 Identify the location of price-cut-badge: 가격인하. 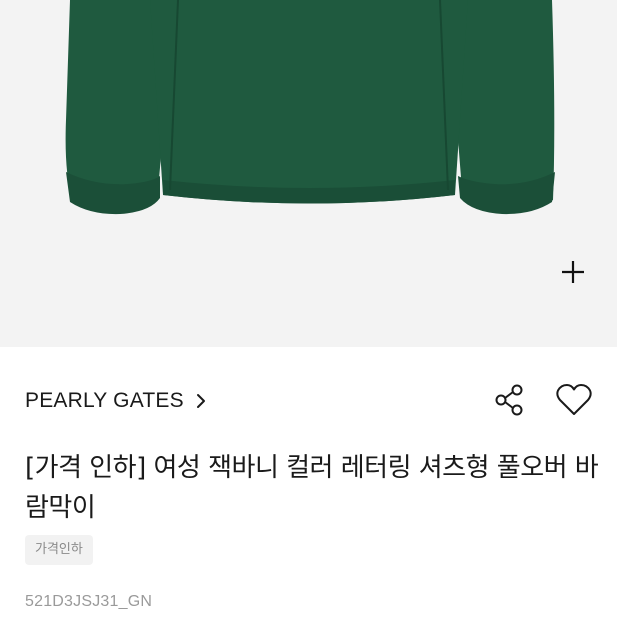
(59, 550).